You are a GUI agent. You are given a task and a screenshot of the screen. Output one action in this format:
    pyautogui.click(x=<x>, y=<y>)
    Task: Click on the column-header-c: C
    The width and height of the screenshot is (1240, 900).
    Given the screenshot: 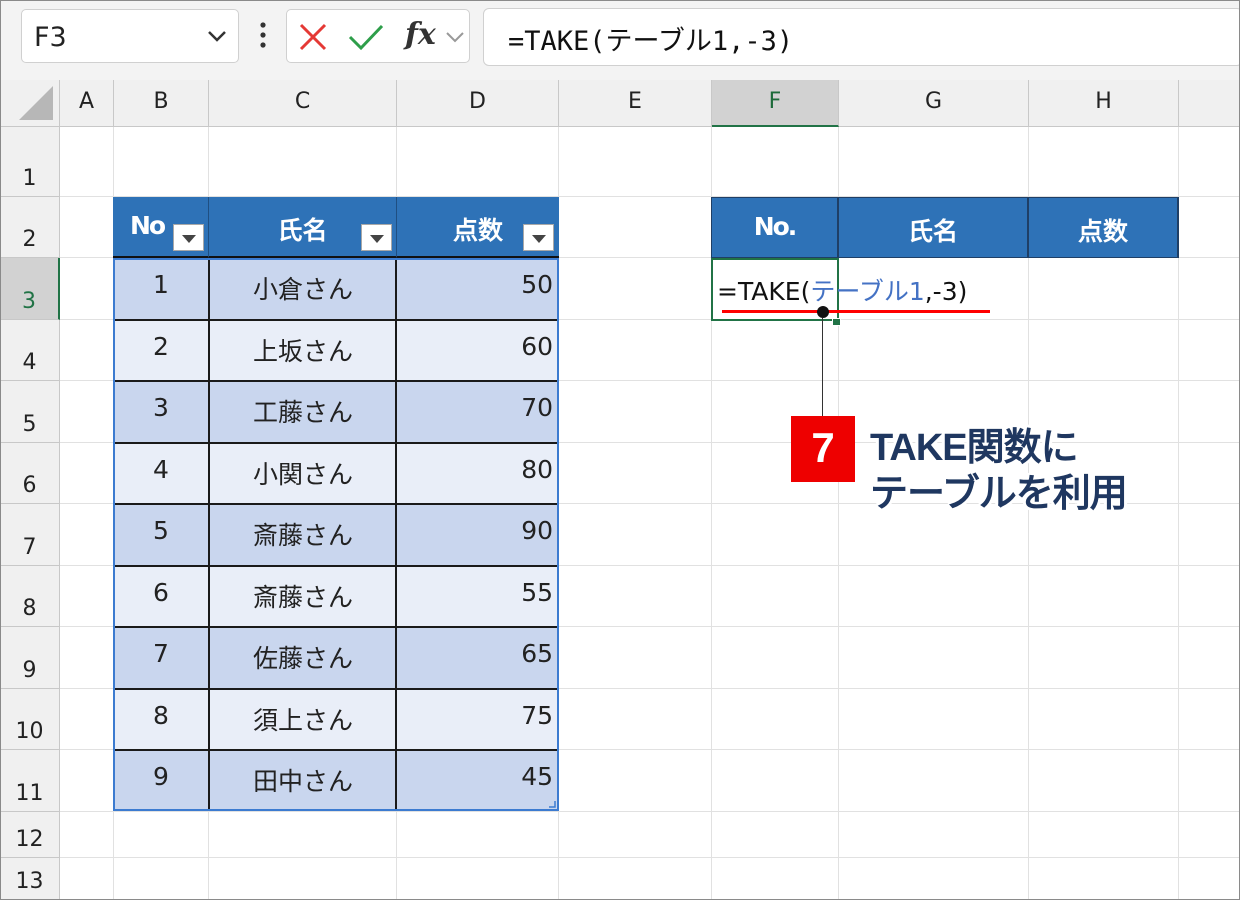 What is the action you would take?
    pyautogui.click(x=303, y=103)
    